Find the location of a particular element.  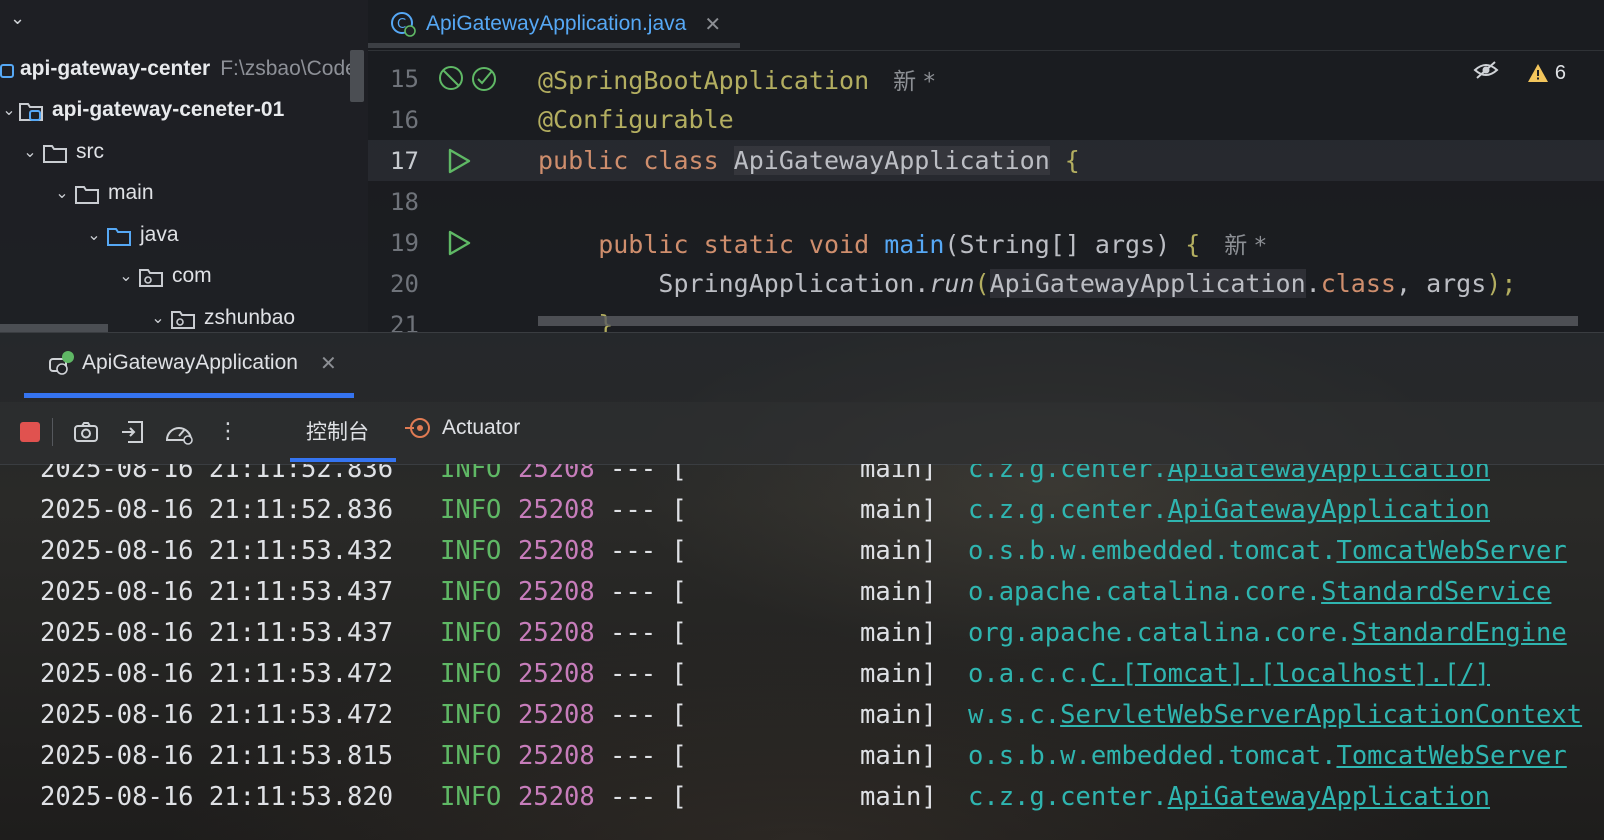

more-options-icon: ⋮ is located at coordinates (228, 432).